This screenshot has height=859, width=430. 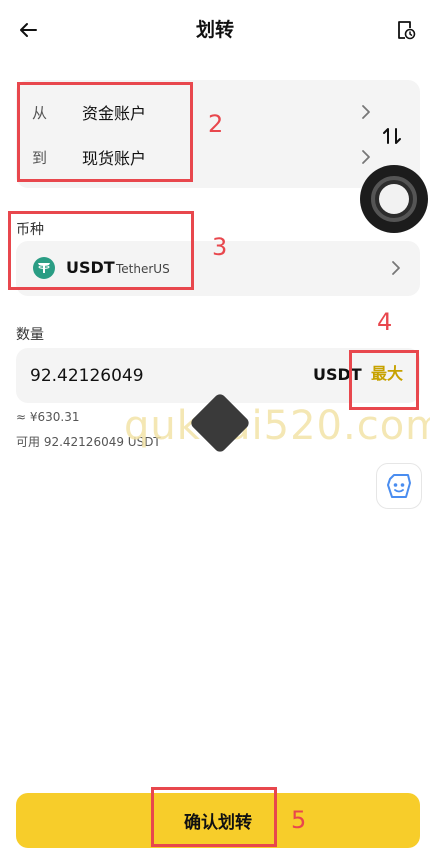 I want to click on to-account-row: 到 现货账户, so click(x=196, y=157).